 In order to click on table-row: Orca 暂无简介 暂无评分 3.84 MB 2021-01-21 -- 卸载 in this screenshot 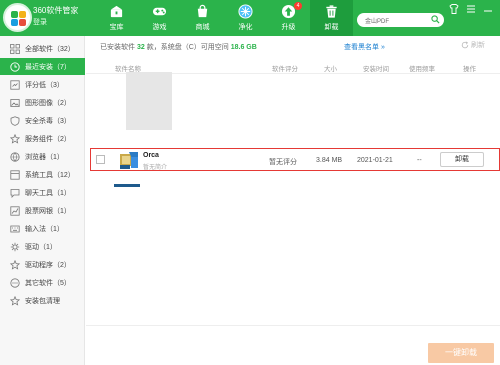, I will do `click(295, 159)`.